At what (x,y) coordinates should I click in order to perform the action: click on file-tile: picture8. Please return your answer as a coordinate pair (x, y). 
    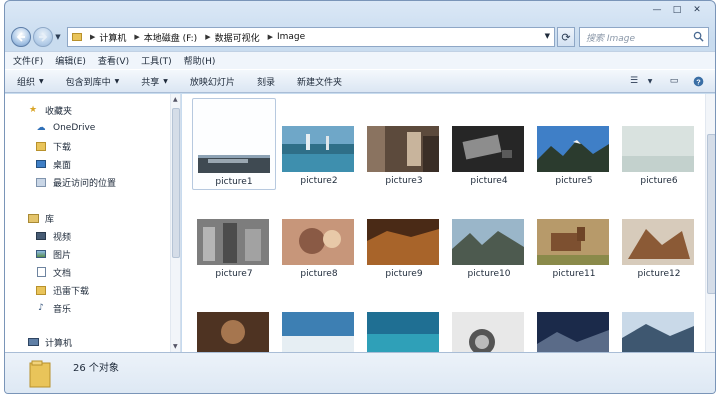
    Looking at the image, I should click on (319, 237).